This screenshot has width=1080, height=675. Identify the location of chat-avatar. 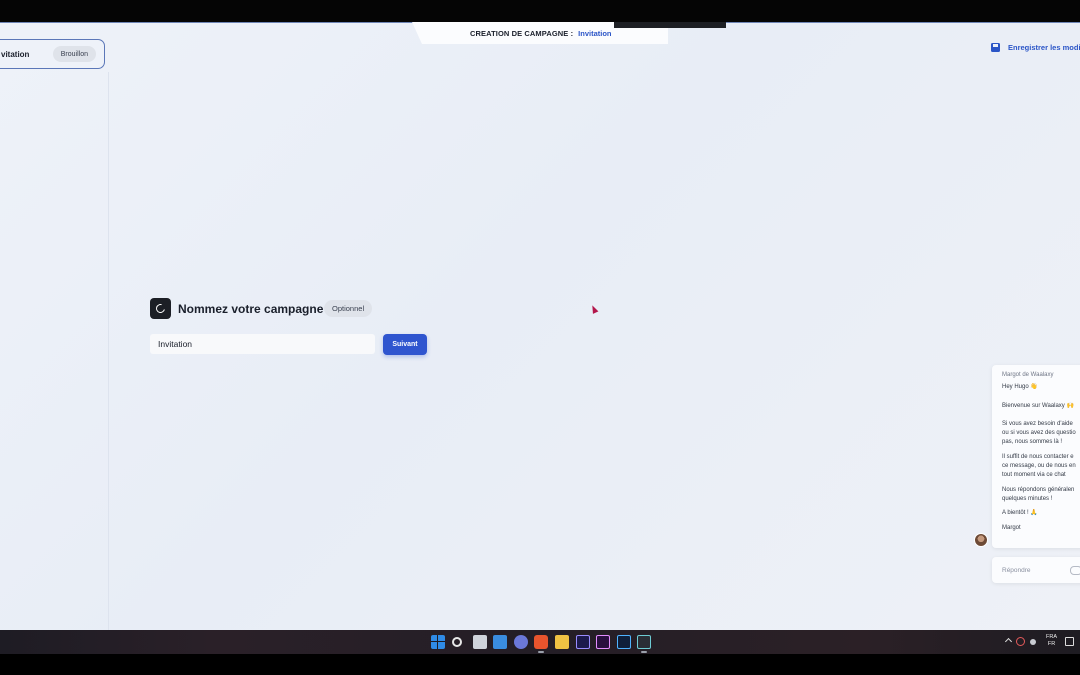
(981, 540).